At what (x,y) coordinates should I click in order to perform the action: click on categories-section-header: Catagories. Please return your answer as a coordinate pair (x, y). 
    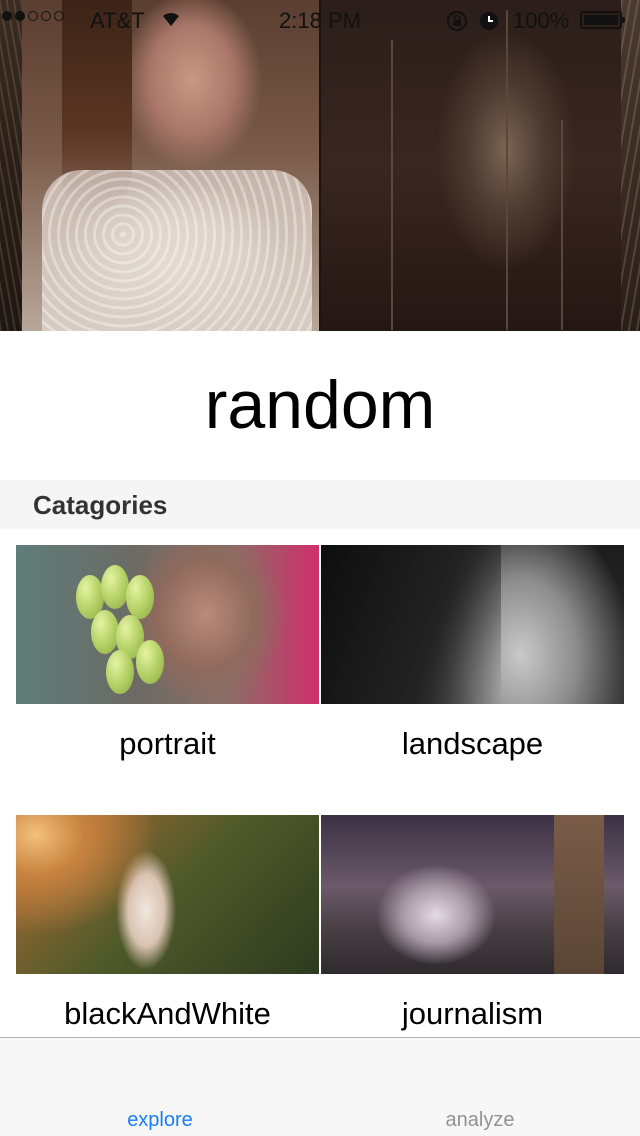
    Looking at the image, I should click on (320, 504).